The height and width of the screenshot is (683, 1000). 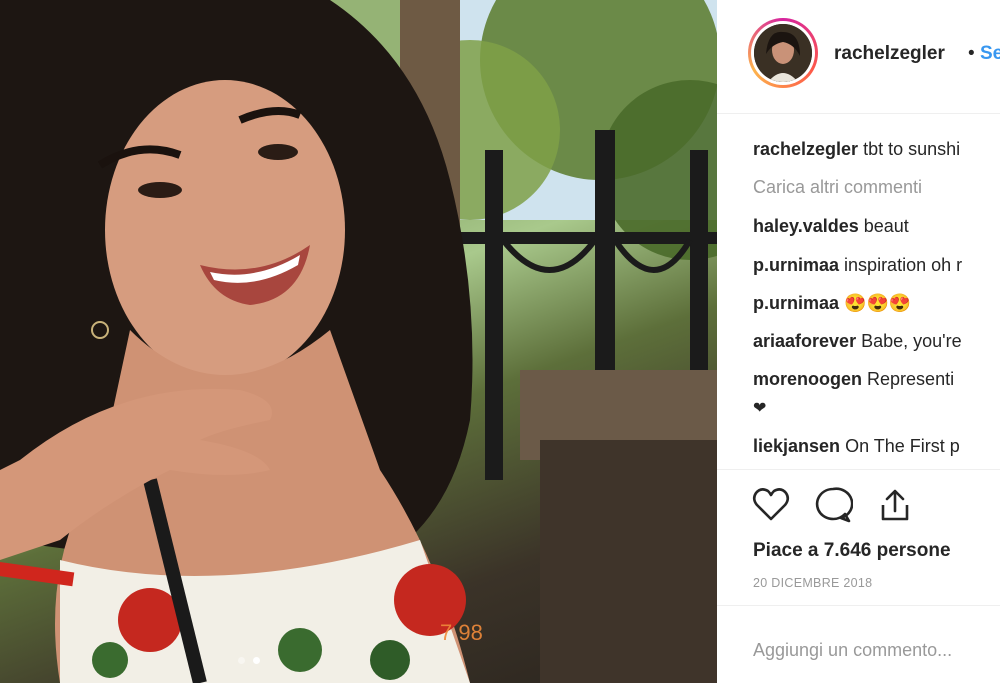 I want to click on avatar-image, so click(x=783, y=53).